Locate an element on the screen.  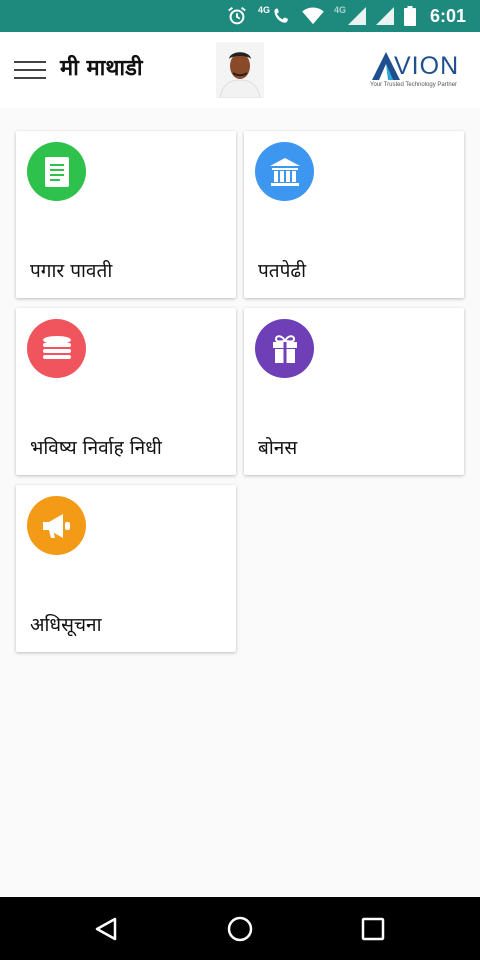
wifi-icon is located at coordinates (313, 16).